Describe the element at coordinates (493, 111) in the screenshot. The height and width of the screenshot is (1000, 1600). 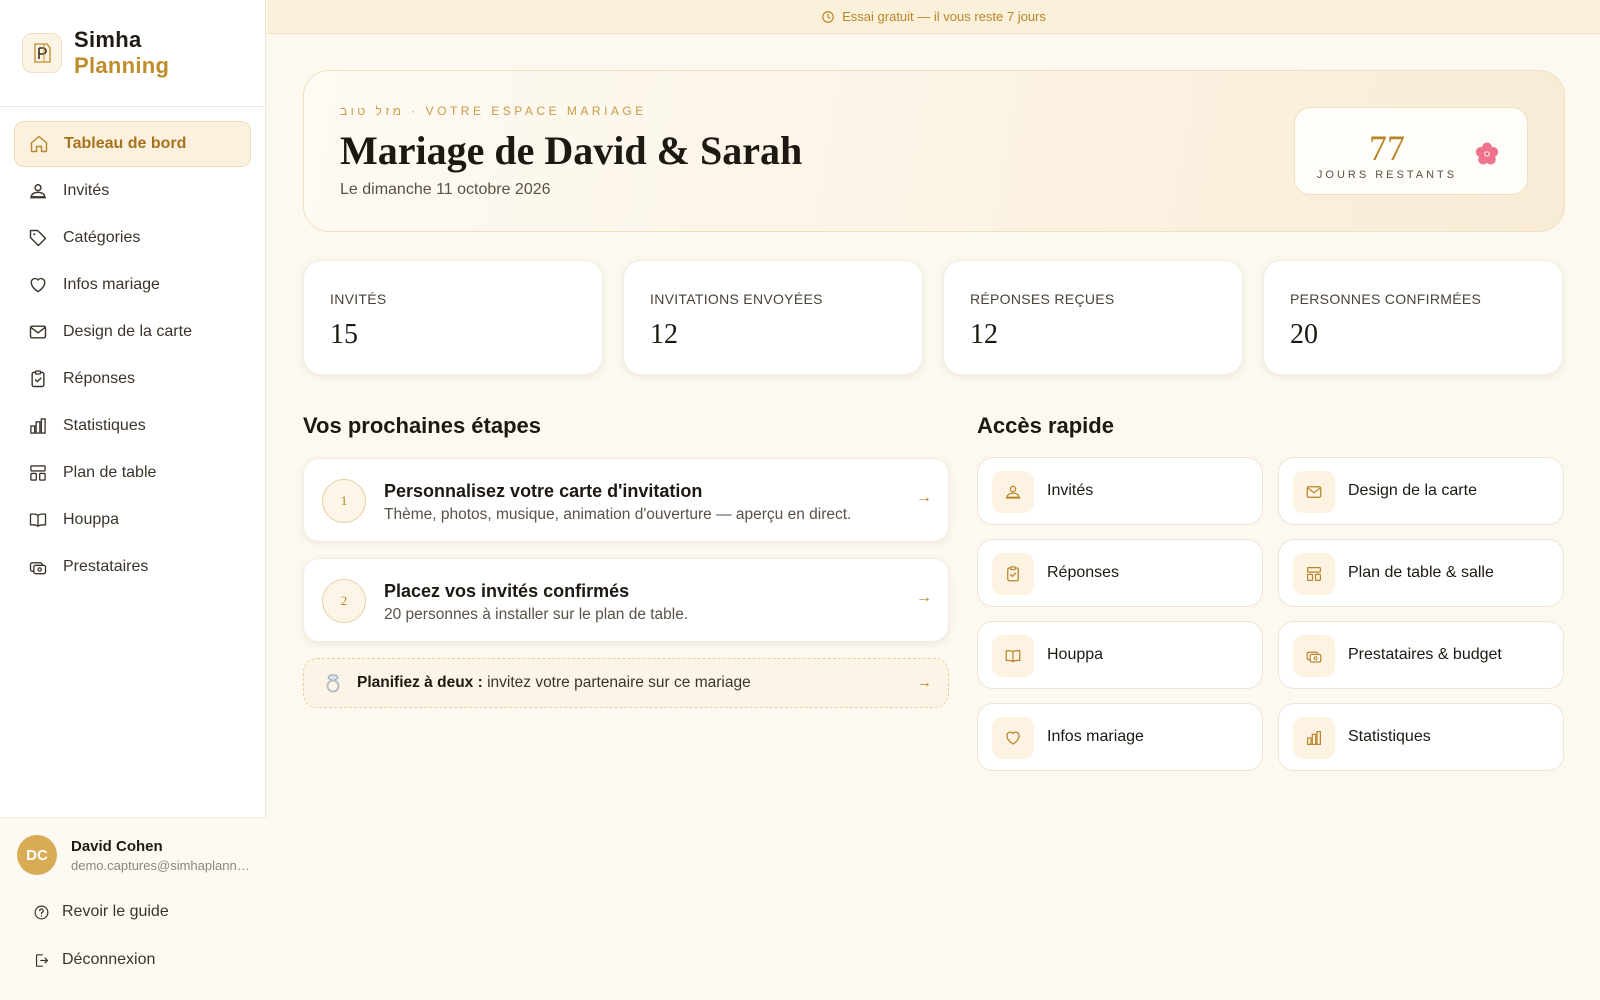
I see `hero-eyebrow: מזל טוב · VOTRE ESPACE MARIAGE` at that location.